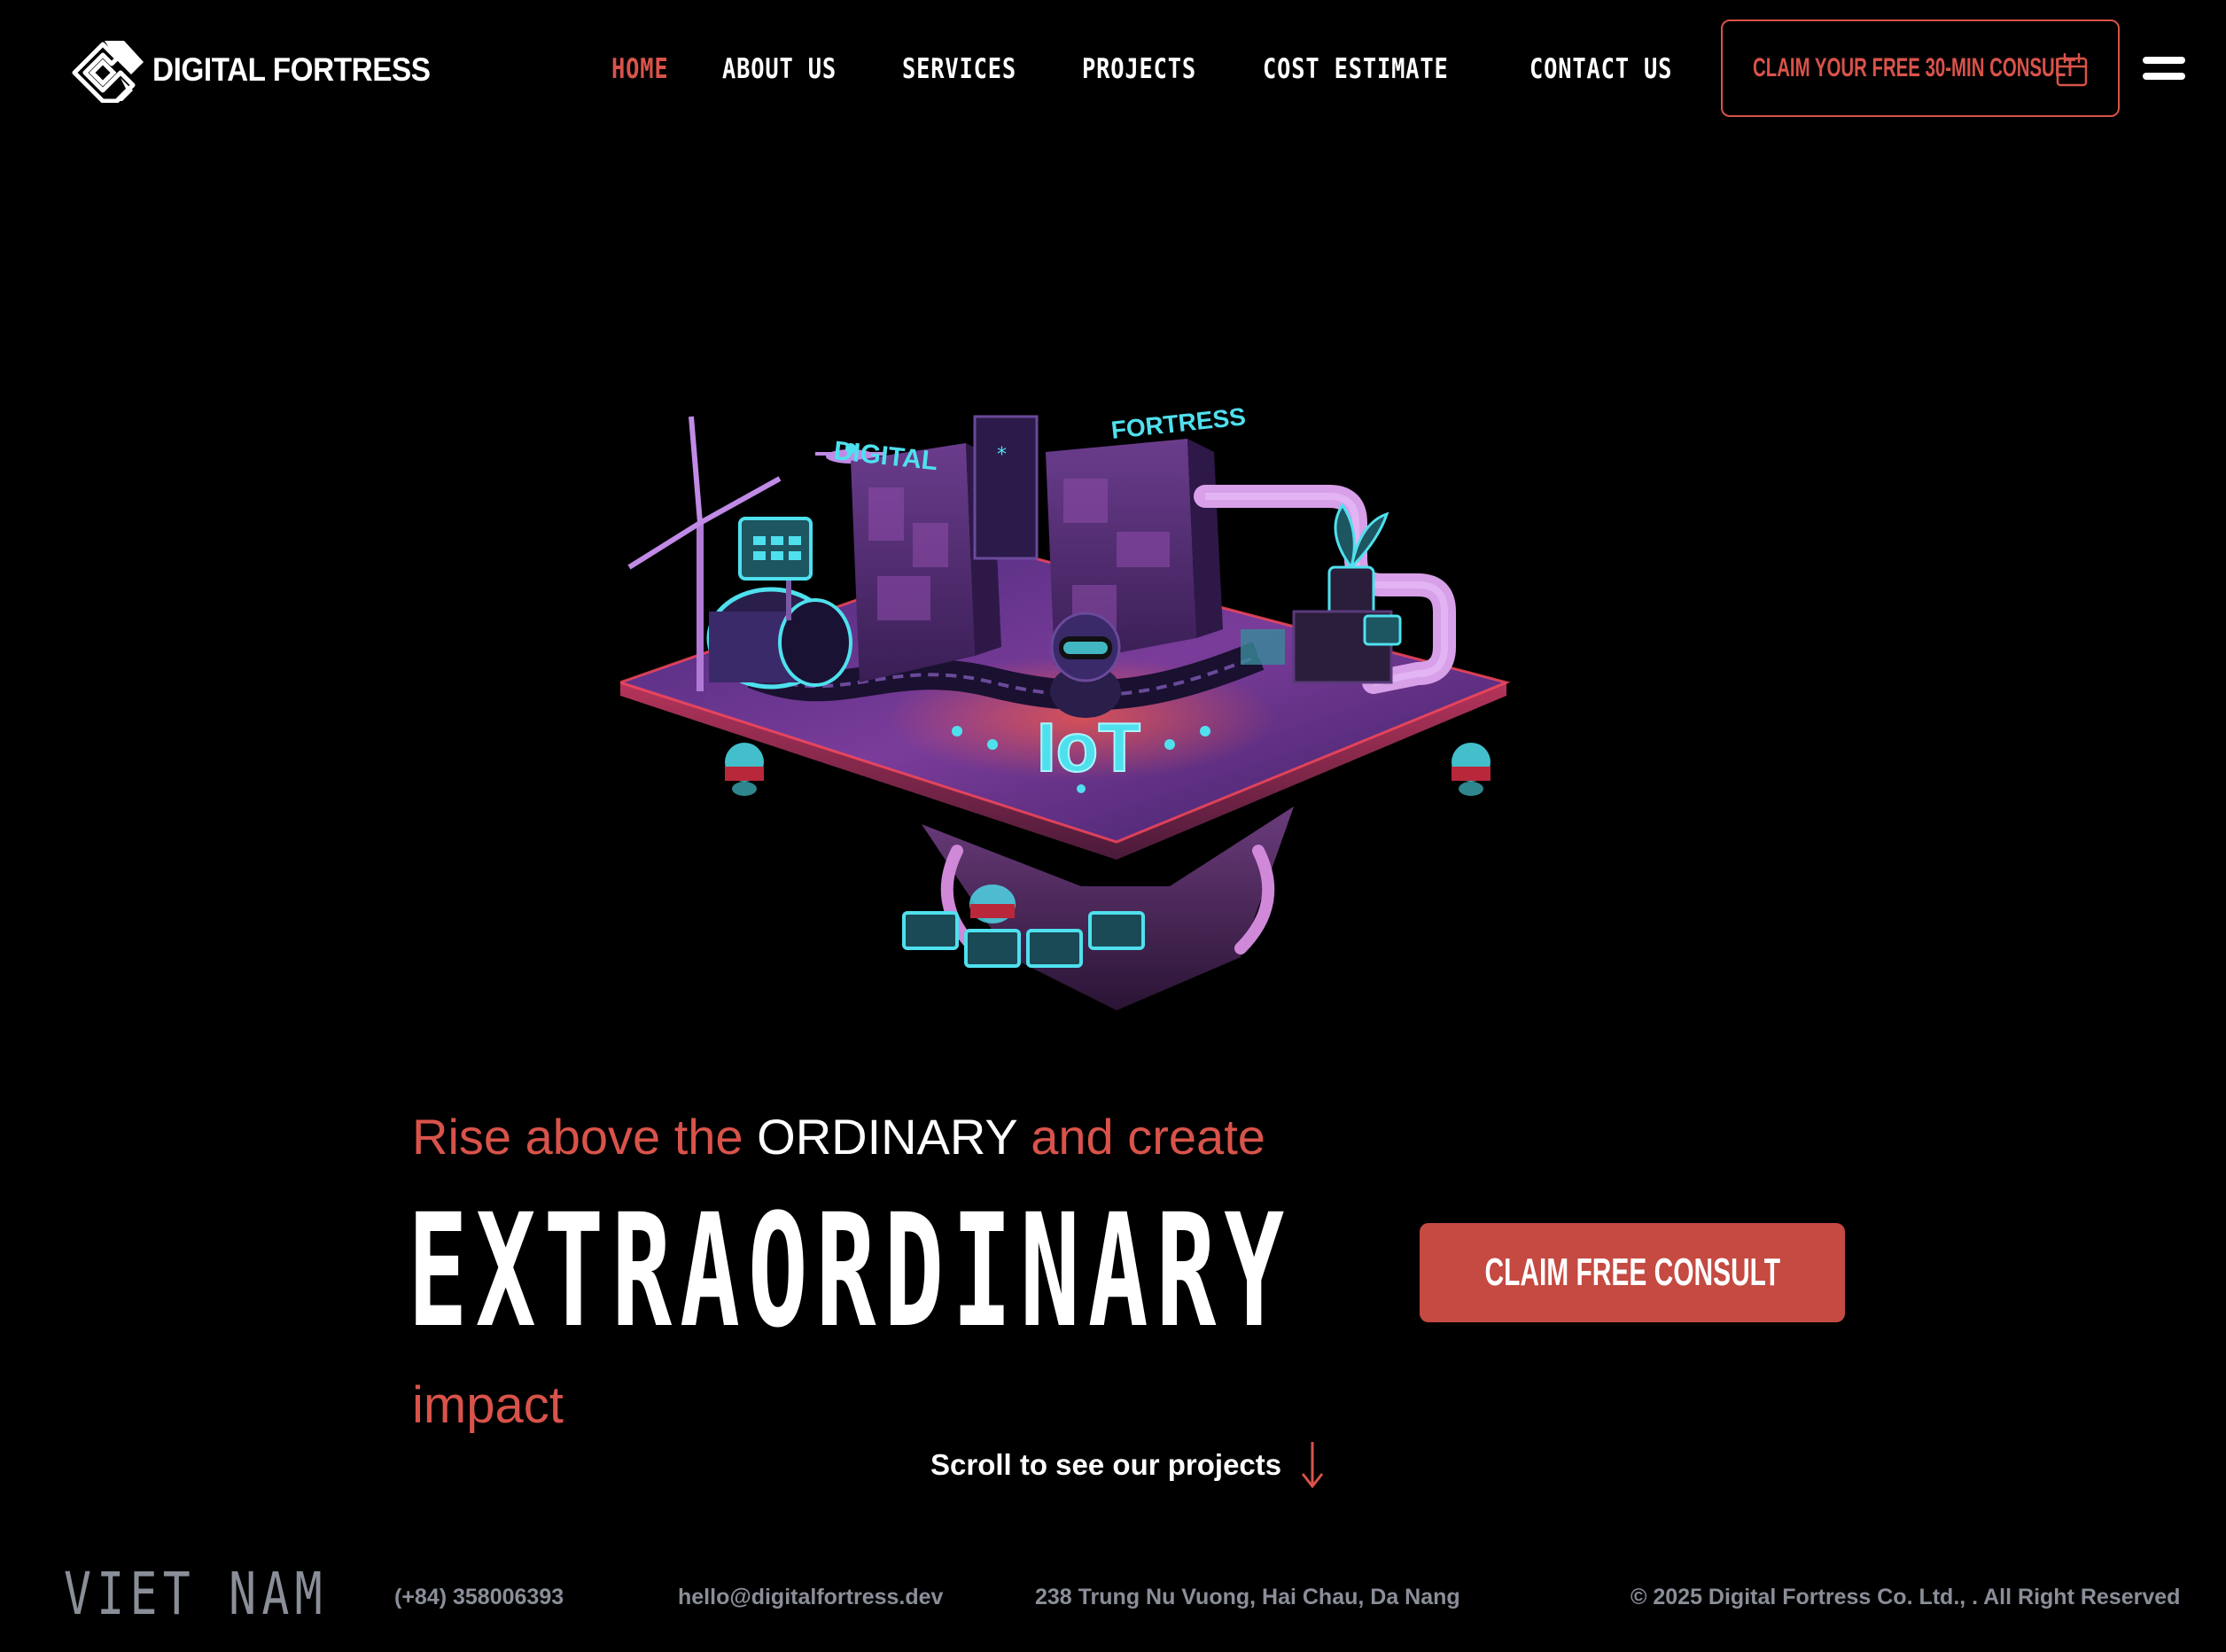 This screenshot has width=2226, height=1652. Describe the element at coordinates (850, 1271) in the screenshot. I see `hero-headline: EXTRAORDINARY` at that location.